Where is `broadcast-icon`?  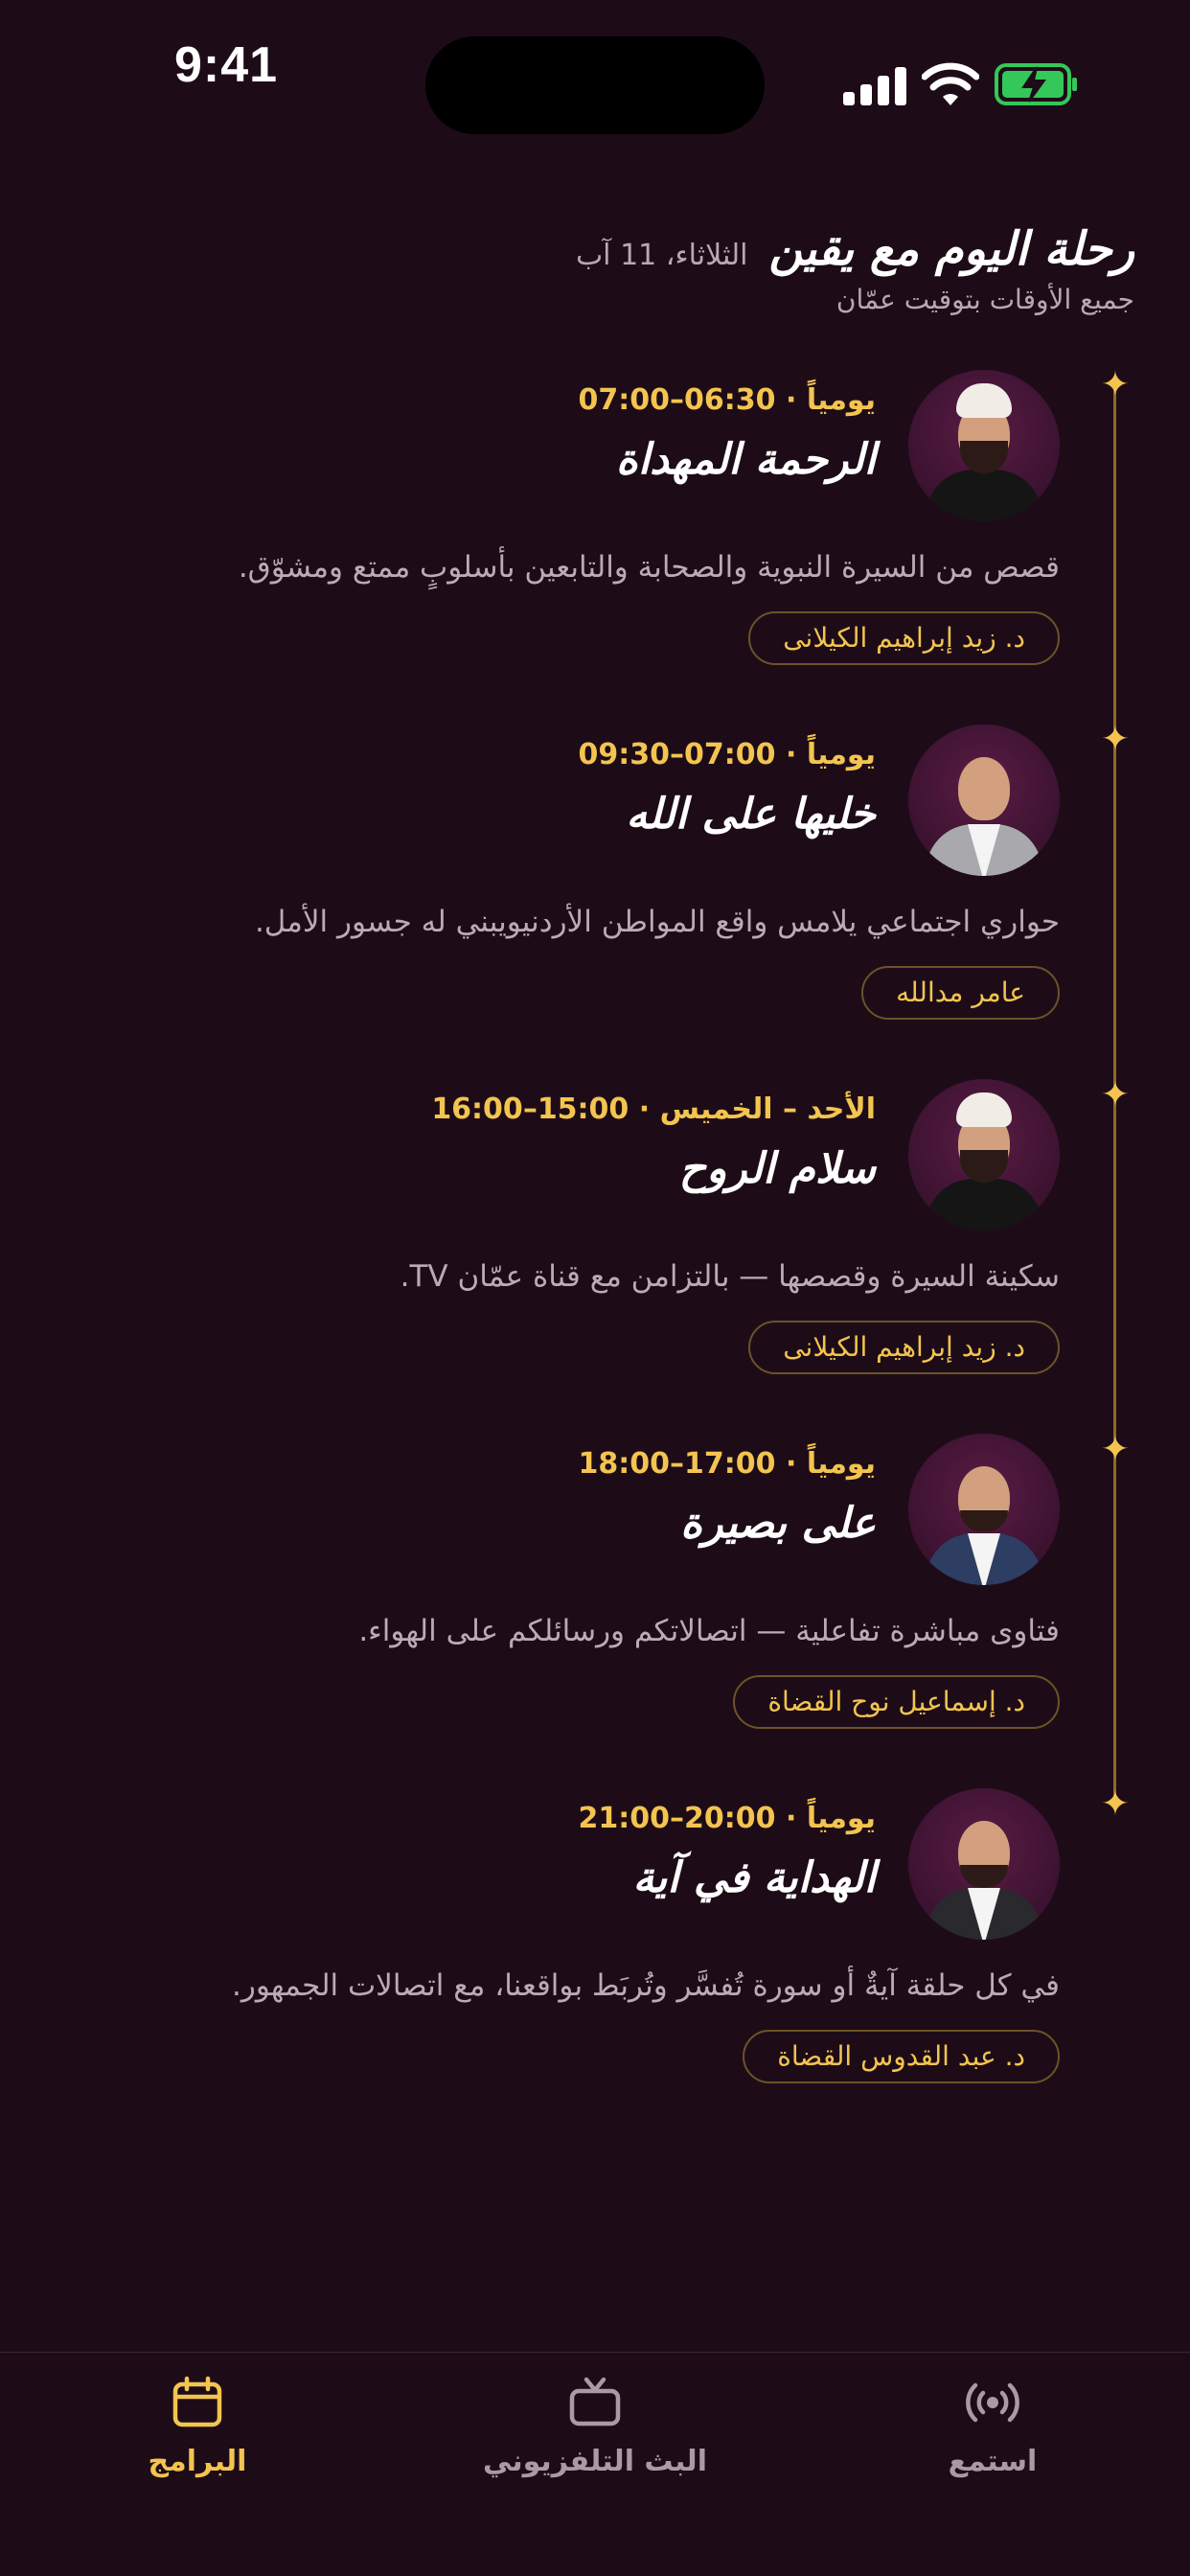 broadcast-icon is located at coordinates (992, 2402).